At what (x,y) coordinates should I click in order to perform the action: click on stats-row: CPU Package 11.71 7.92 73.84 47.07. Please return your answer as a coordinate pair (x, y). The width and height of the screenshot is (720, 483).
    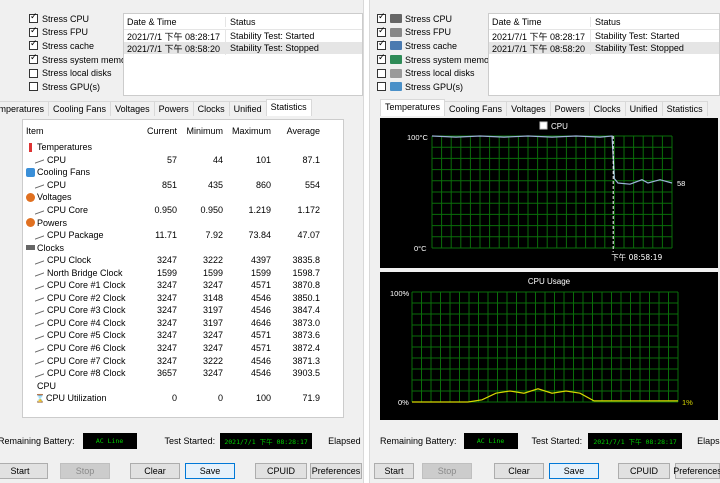
    Looking at the image, I should click on (183, 235).